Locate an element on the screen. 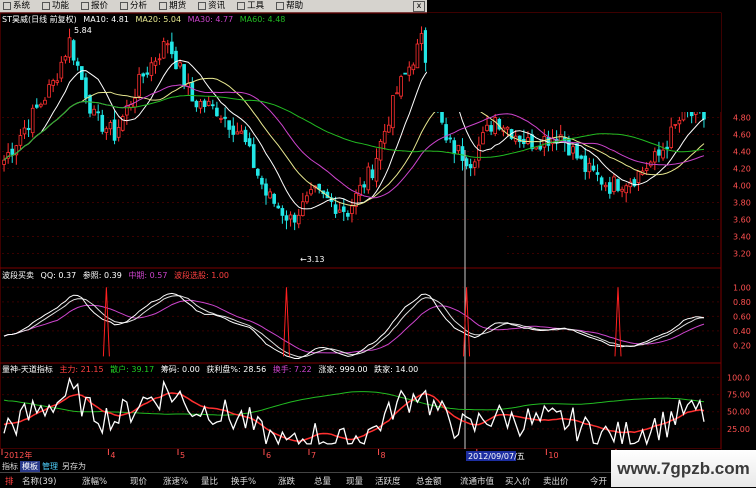  col-amount: 总金额 is located at coordinates (429, 481).